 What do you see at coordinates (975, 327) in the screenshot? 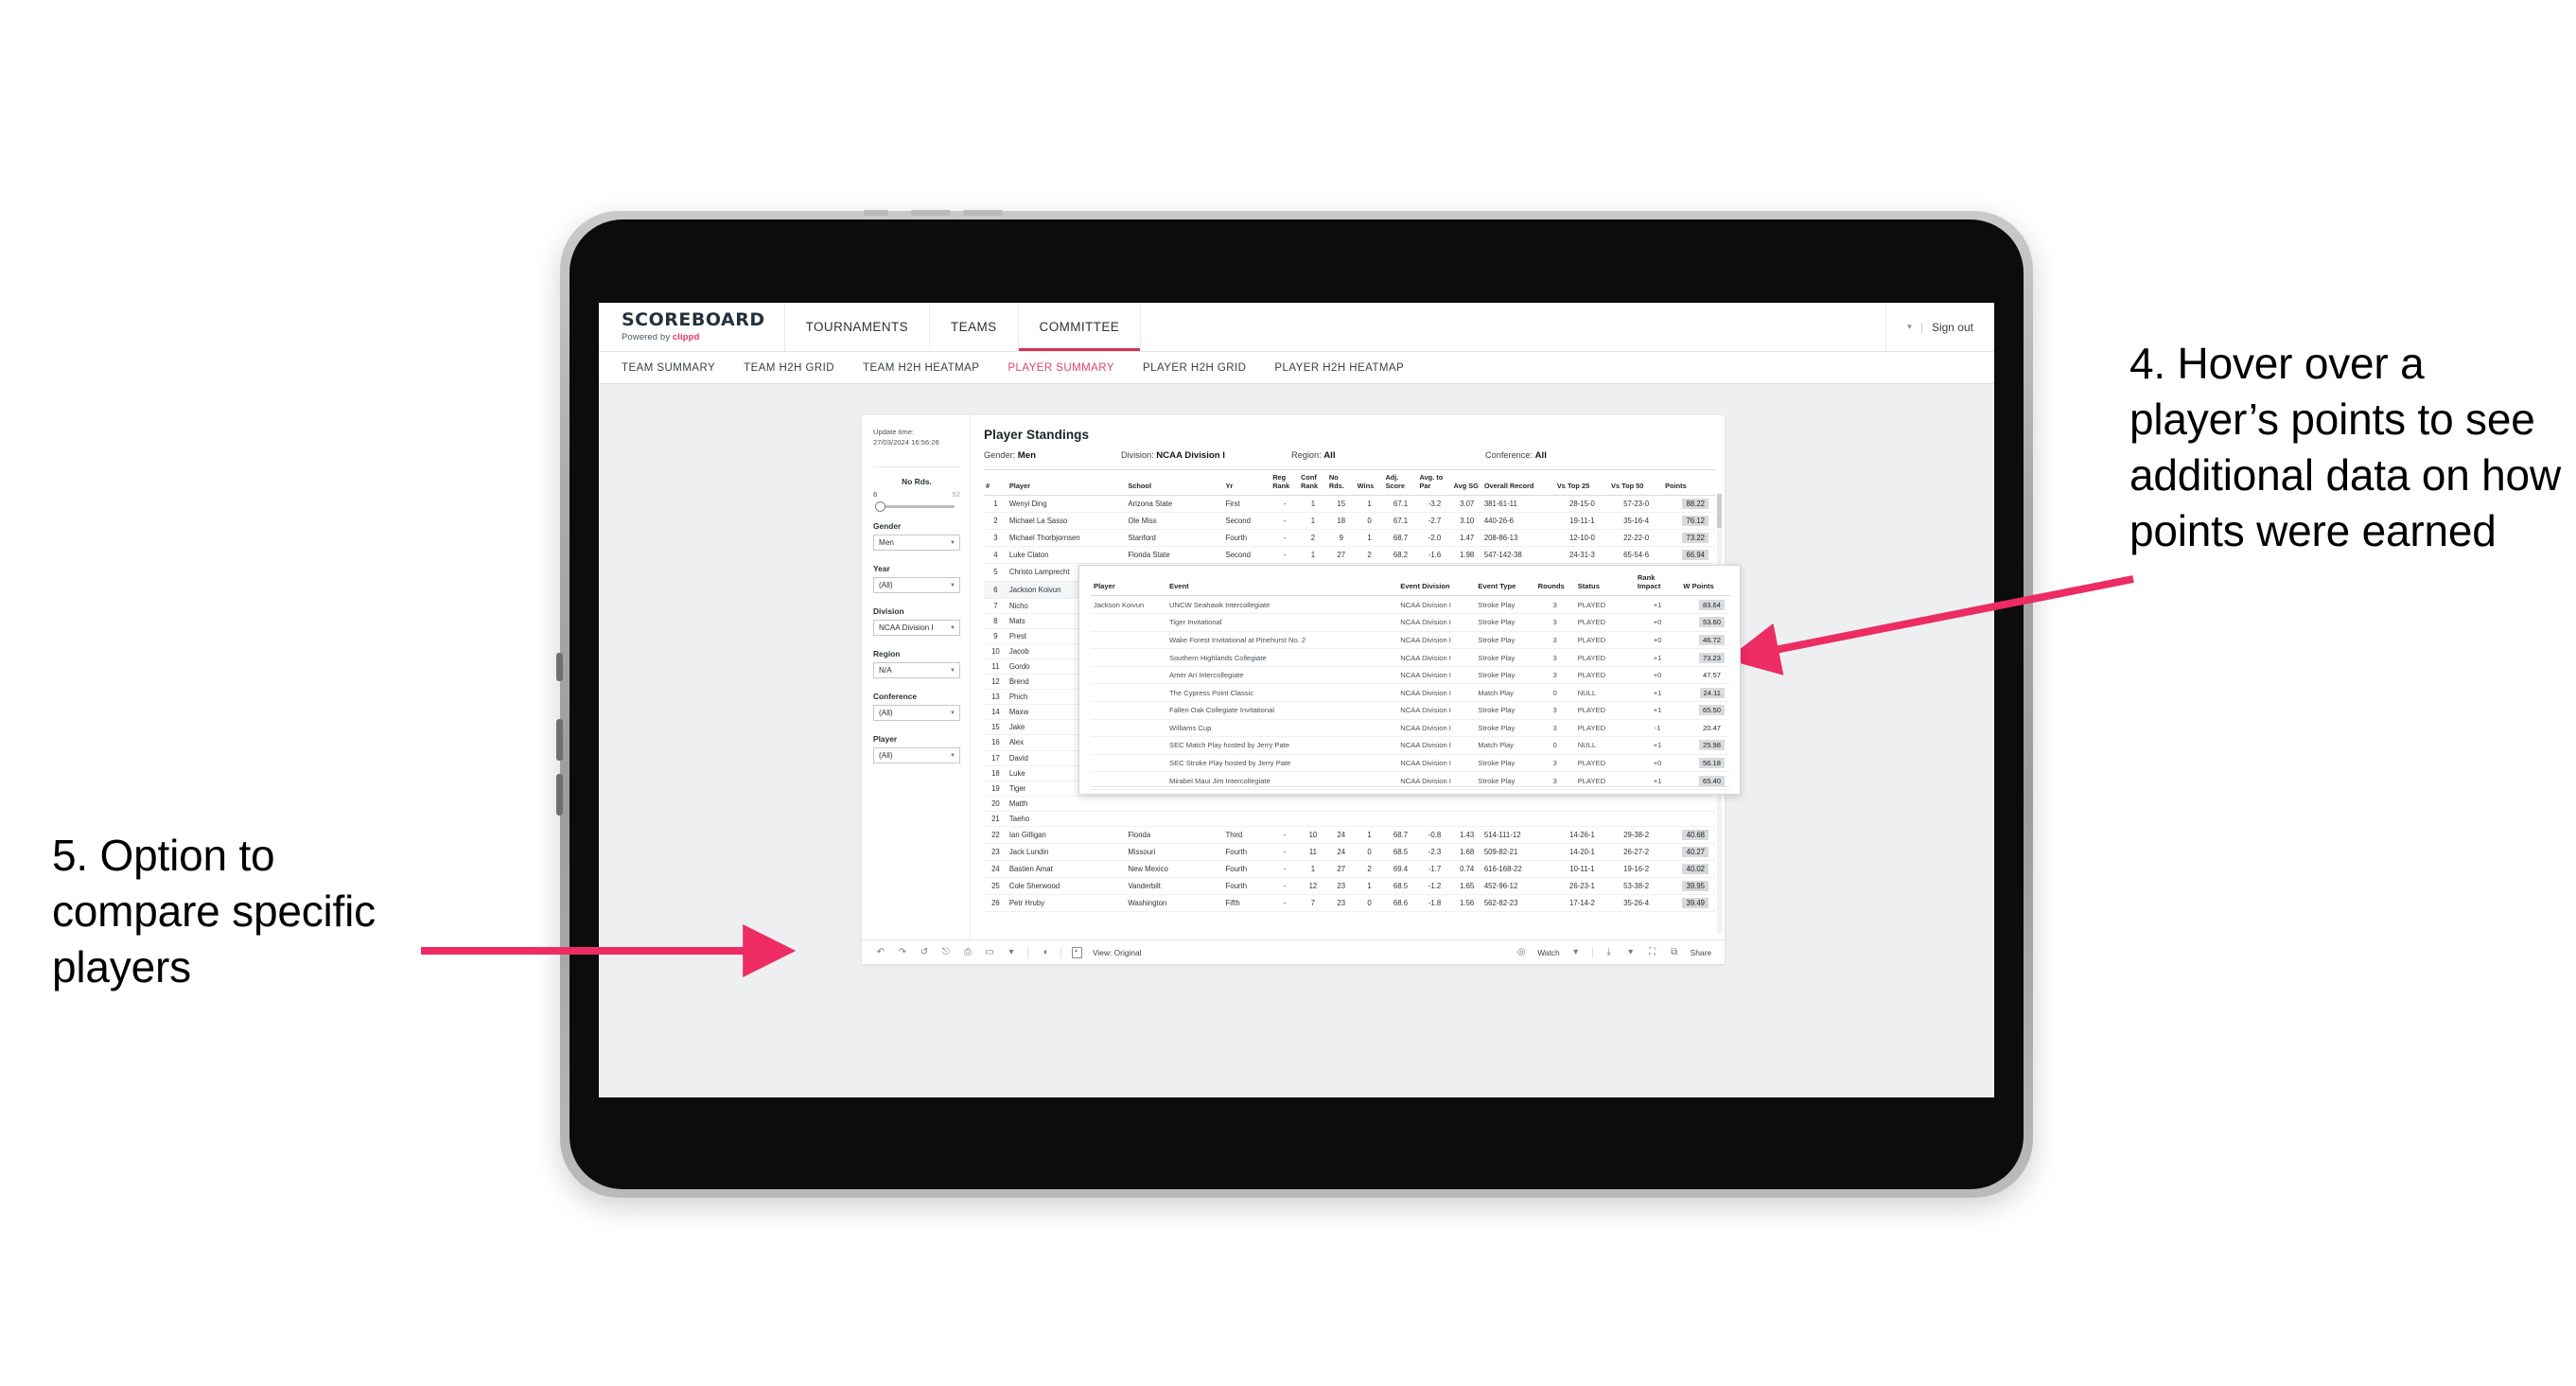
I see `nav-item-teams: TEAMS` at bounding box center [975, 327].